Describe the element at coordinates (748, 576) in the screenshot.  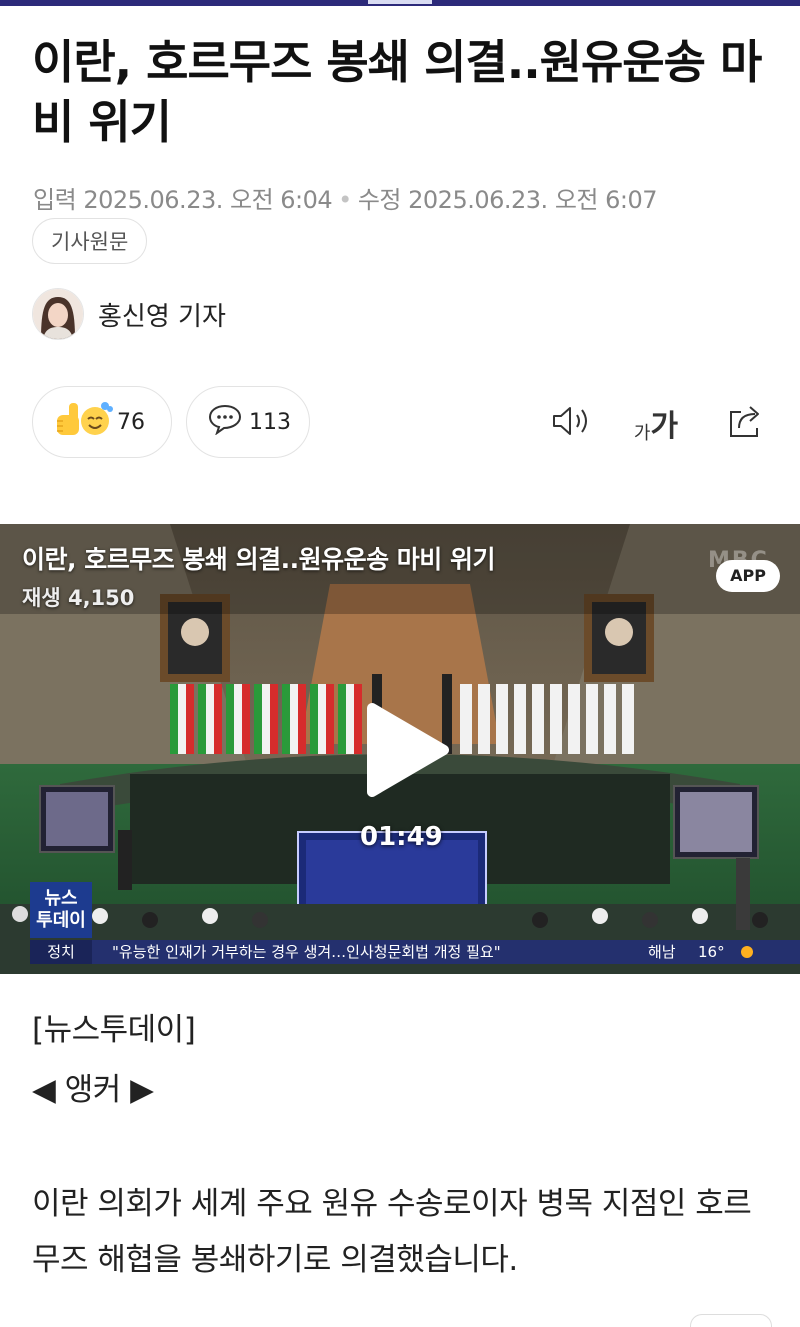
I see `app-badge: APP` at that location.